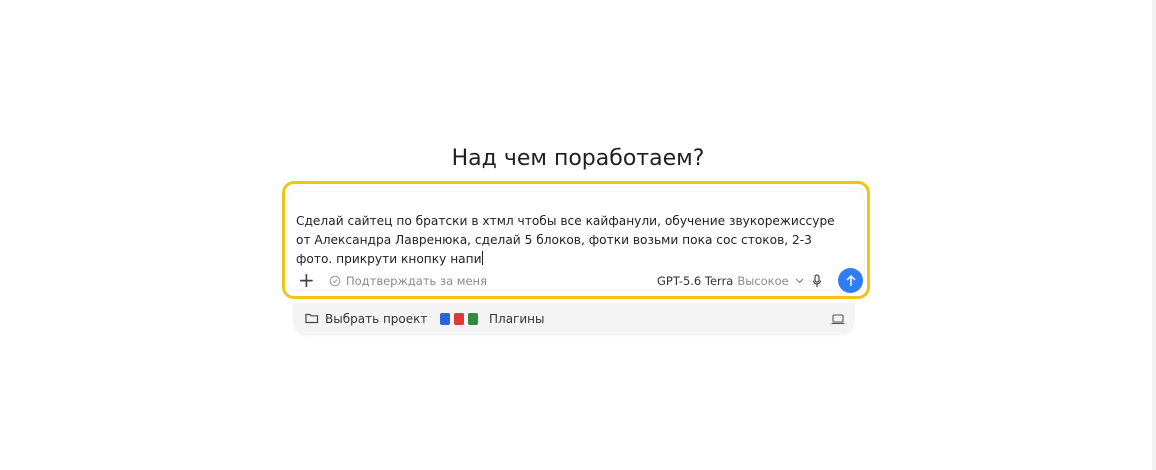  Describe the element at coordinates (517, 319) in the screenshot. I see `plugins-label: Плагины` at that location.